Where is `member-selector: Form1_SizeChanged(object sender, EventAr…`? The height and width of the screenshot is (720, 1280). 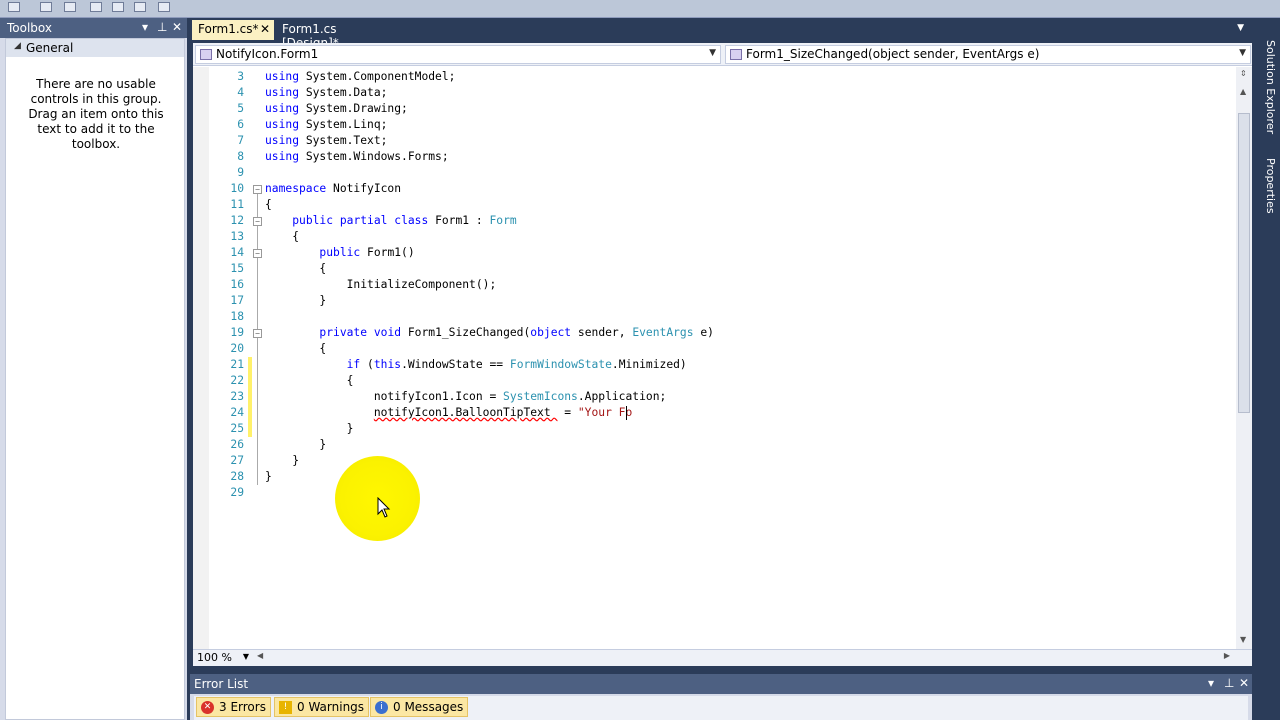 member-selector: Form1_SizeChanged(object sender, EventAr… is located at coordinates (988, 54).